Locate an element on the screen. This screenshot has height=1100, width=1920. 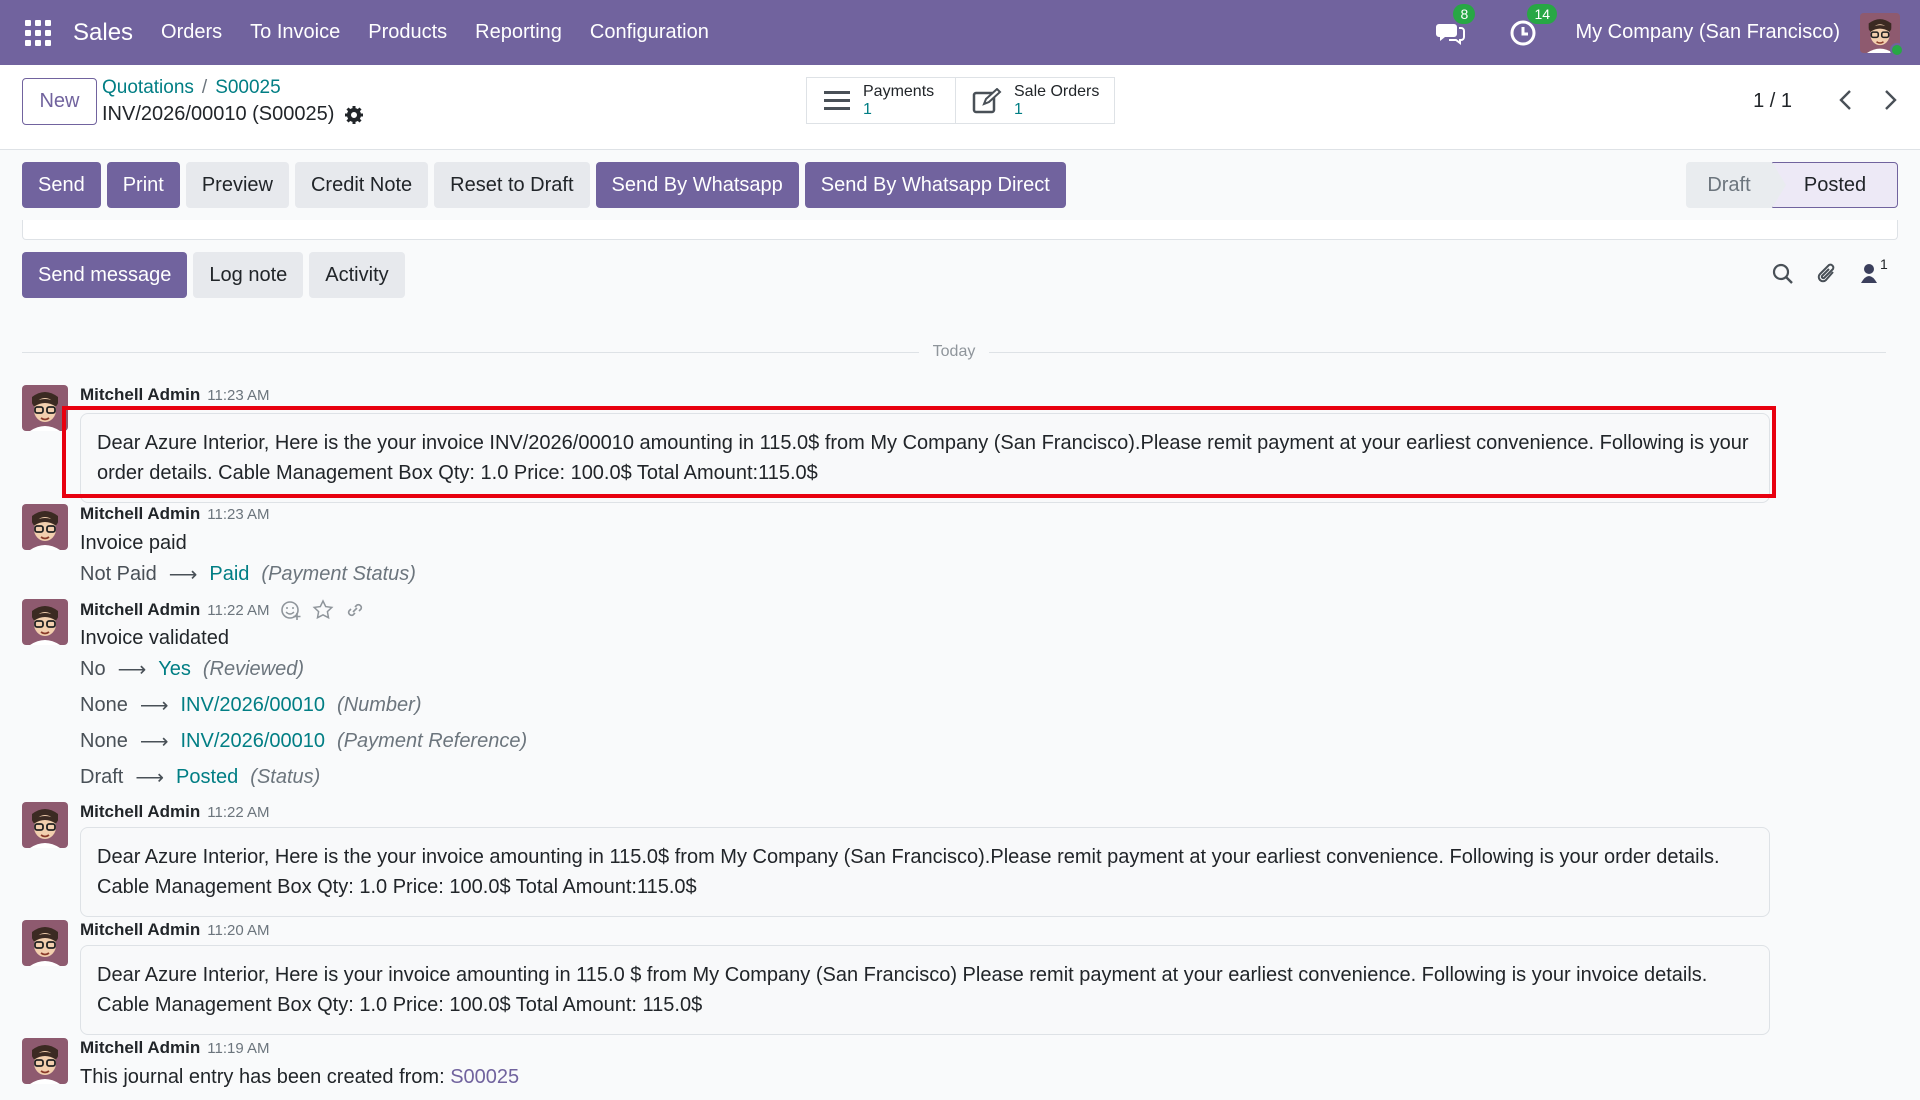
send-message-button: Send message is located at coordinates (105, 275).